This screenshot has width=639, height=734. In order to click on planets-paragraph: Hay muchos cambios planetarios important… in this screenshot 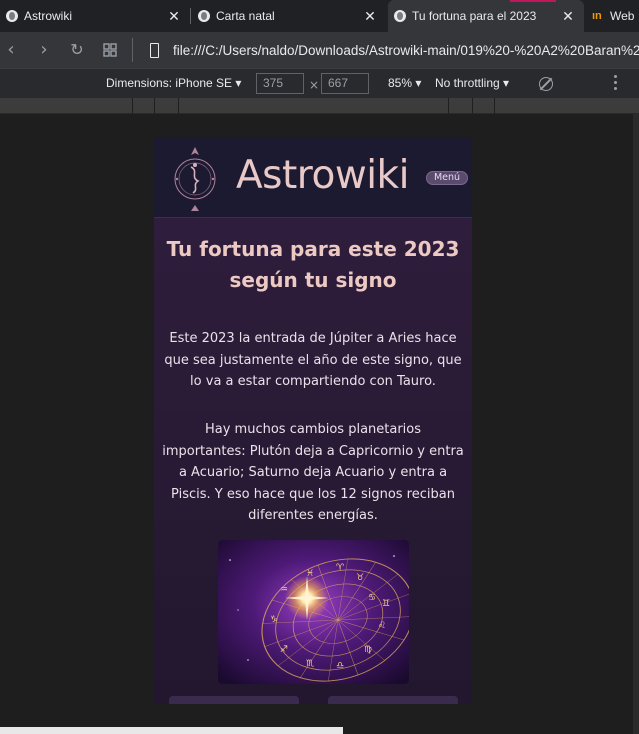, I will do `click(313, 473)`.